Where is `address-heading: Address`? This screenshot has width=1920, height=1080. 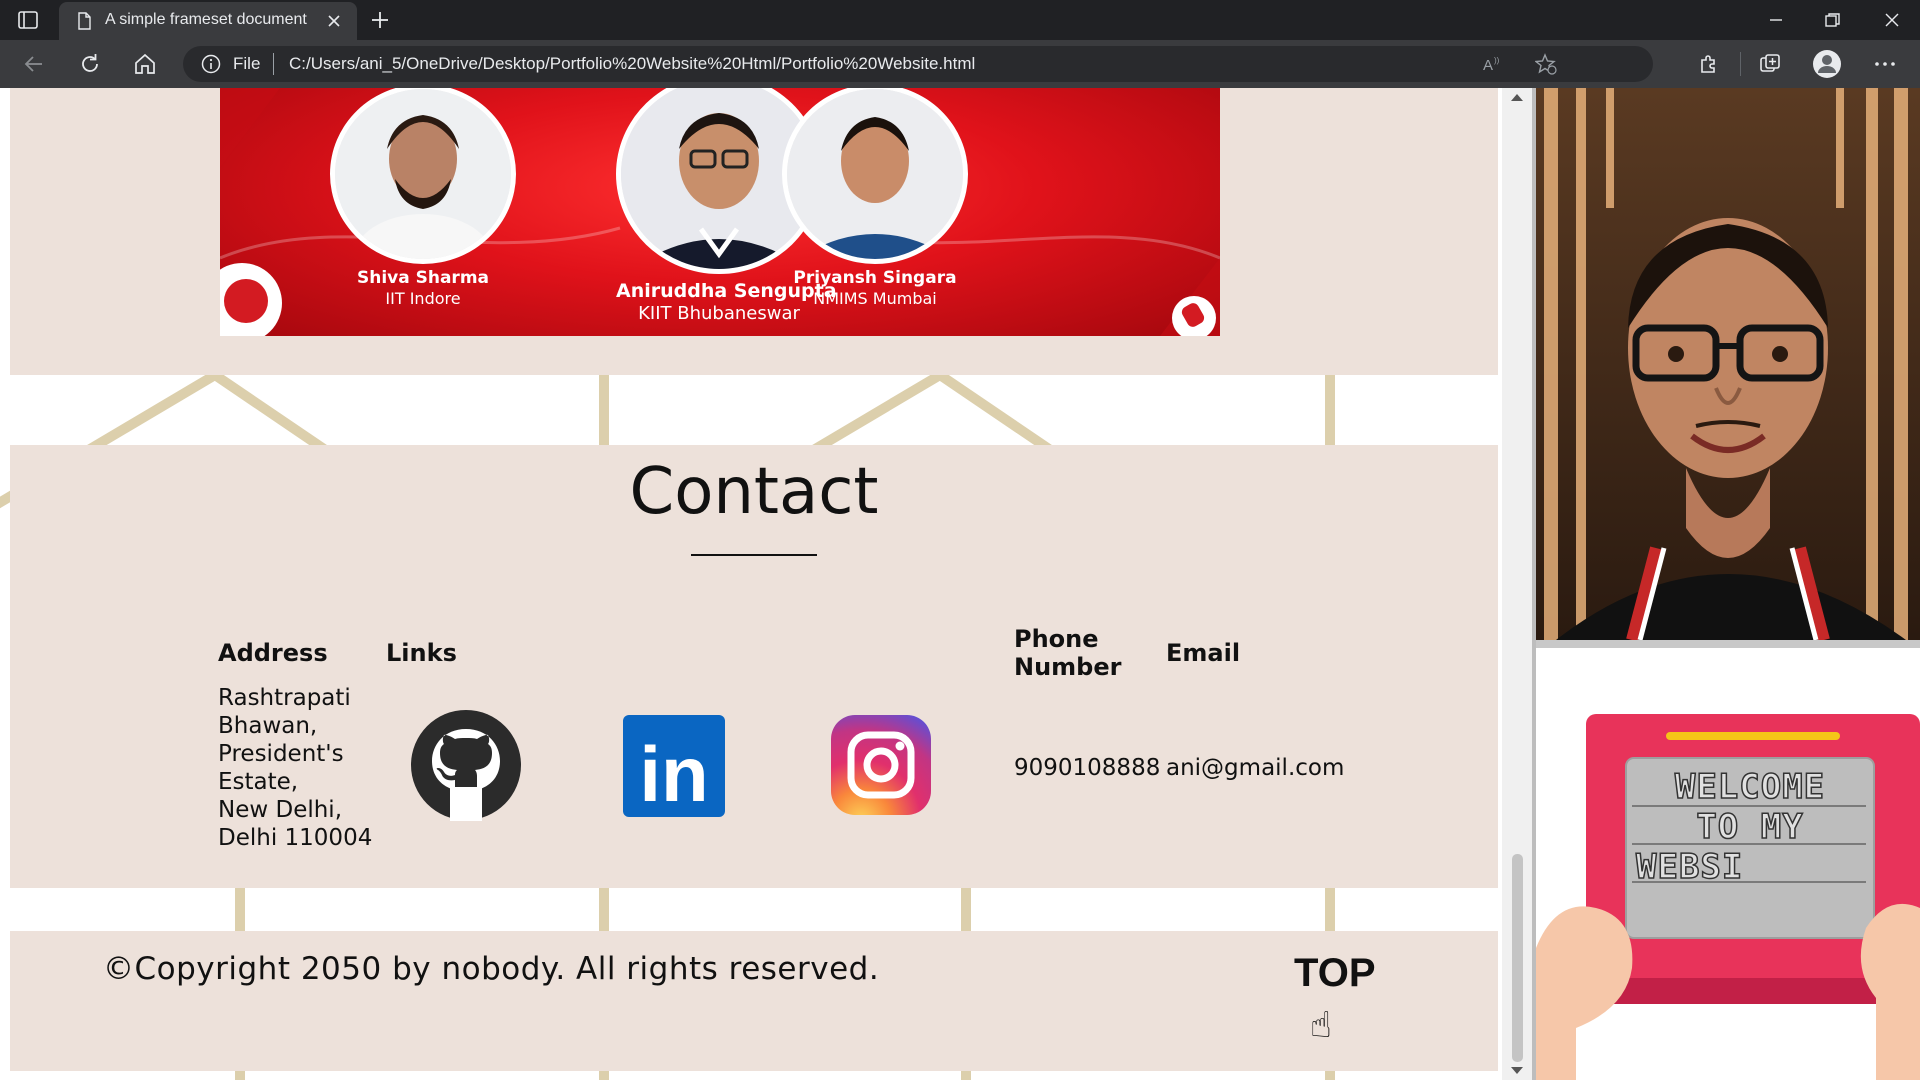
address-heading: Address is located at coordinates (273, 653).